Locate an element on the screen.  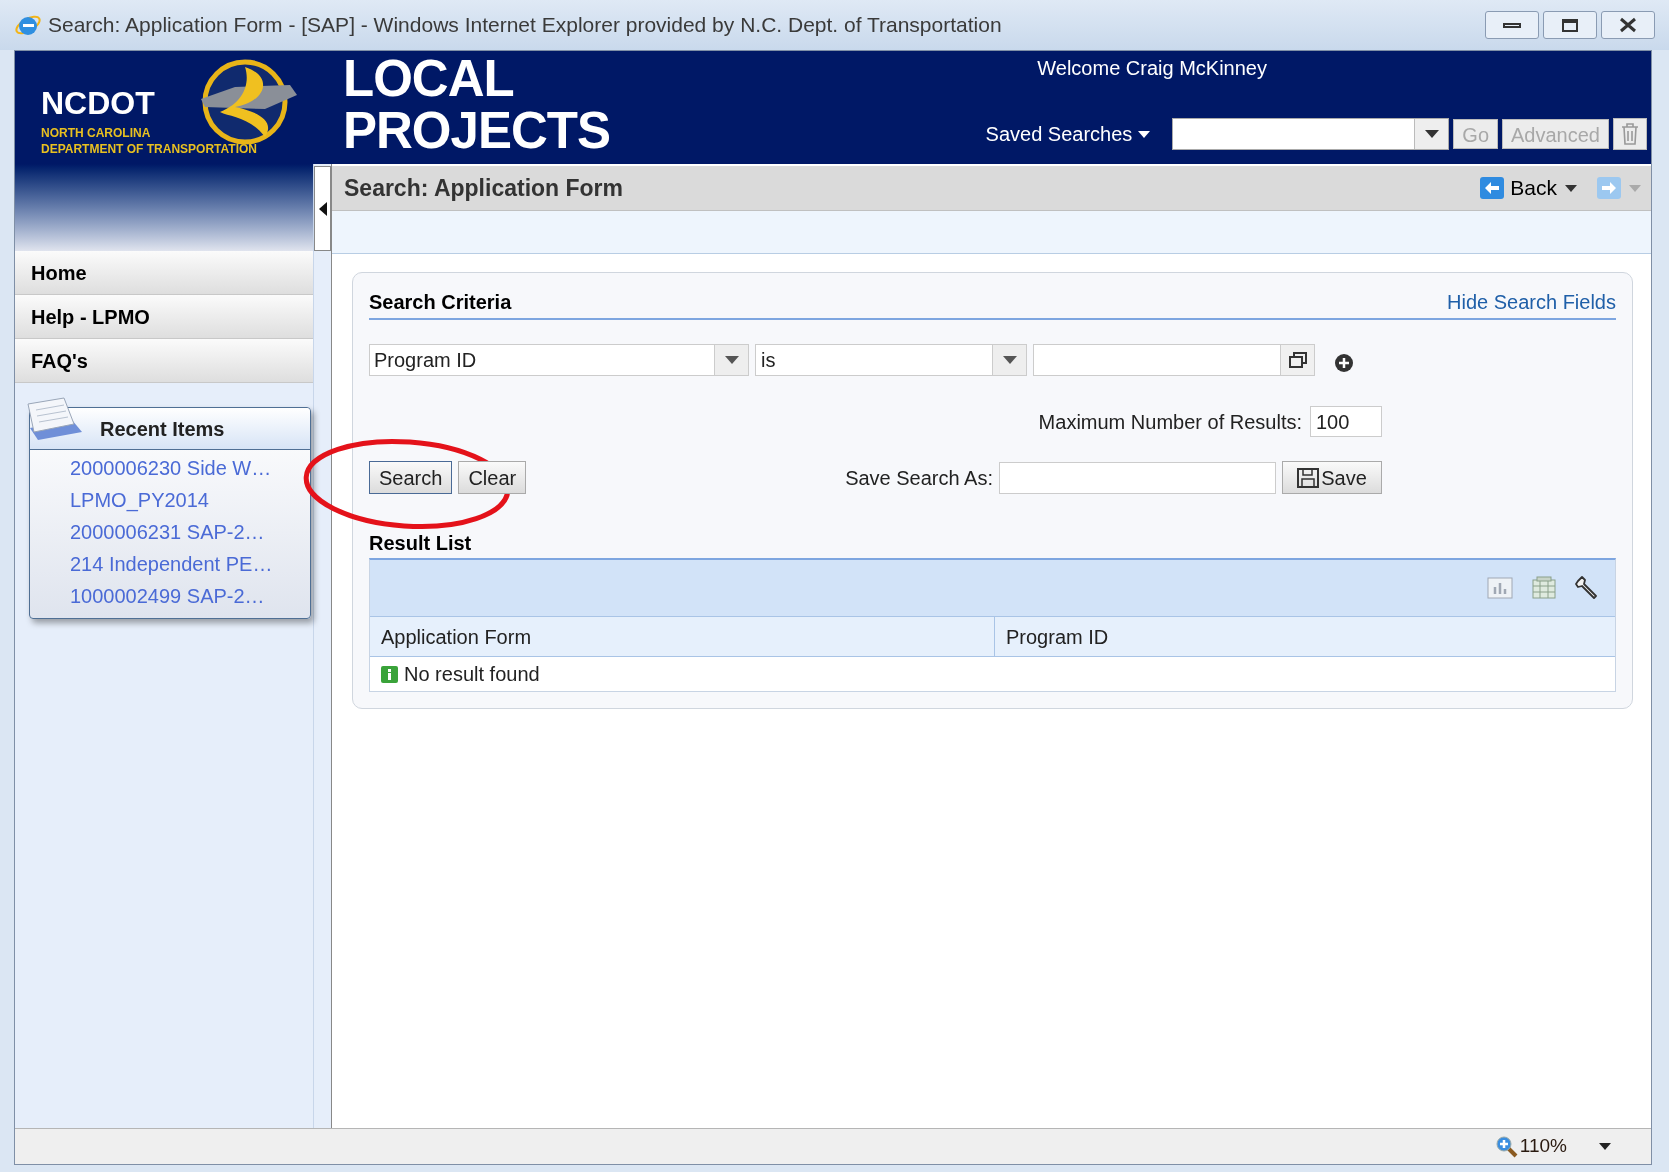
panel-title: Recent Items is located at coordinates (162, 429).